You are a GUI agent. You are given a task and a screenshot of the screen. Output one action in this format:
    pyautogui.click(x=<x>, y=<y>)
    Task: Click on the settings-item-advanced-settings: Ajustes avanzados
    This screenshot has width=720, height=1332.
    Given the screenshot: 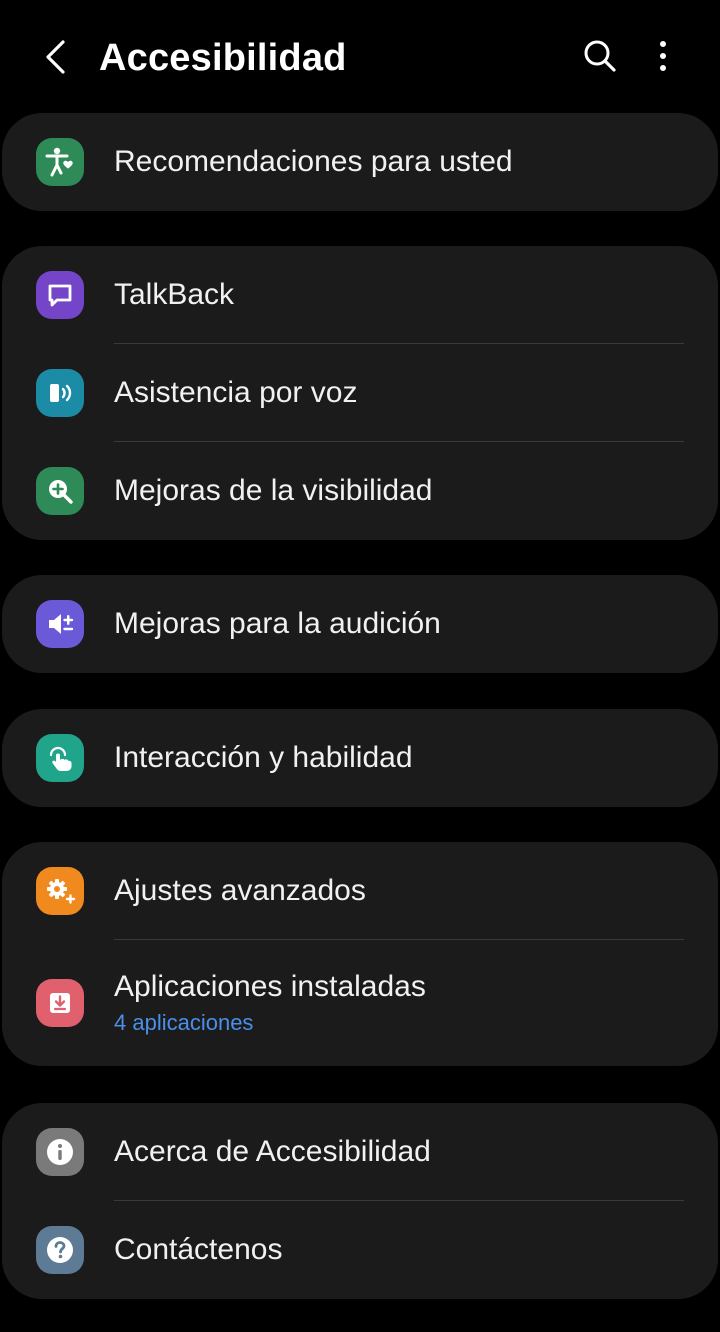 What is the action you would take?
    pyautogui.click(x=360, y=891)
    